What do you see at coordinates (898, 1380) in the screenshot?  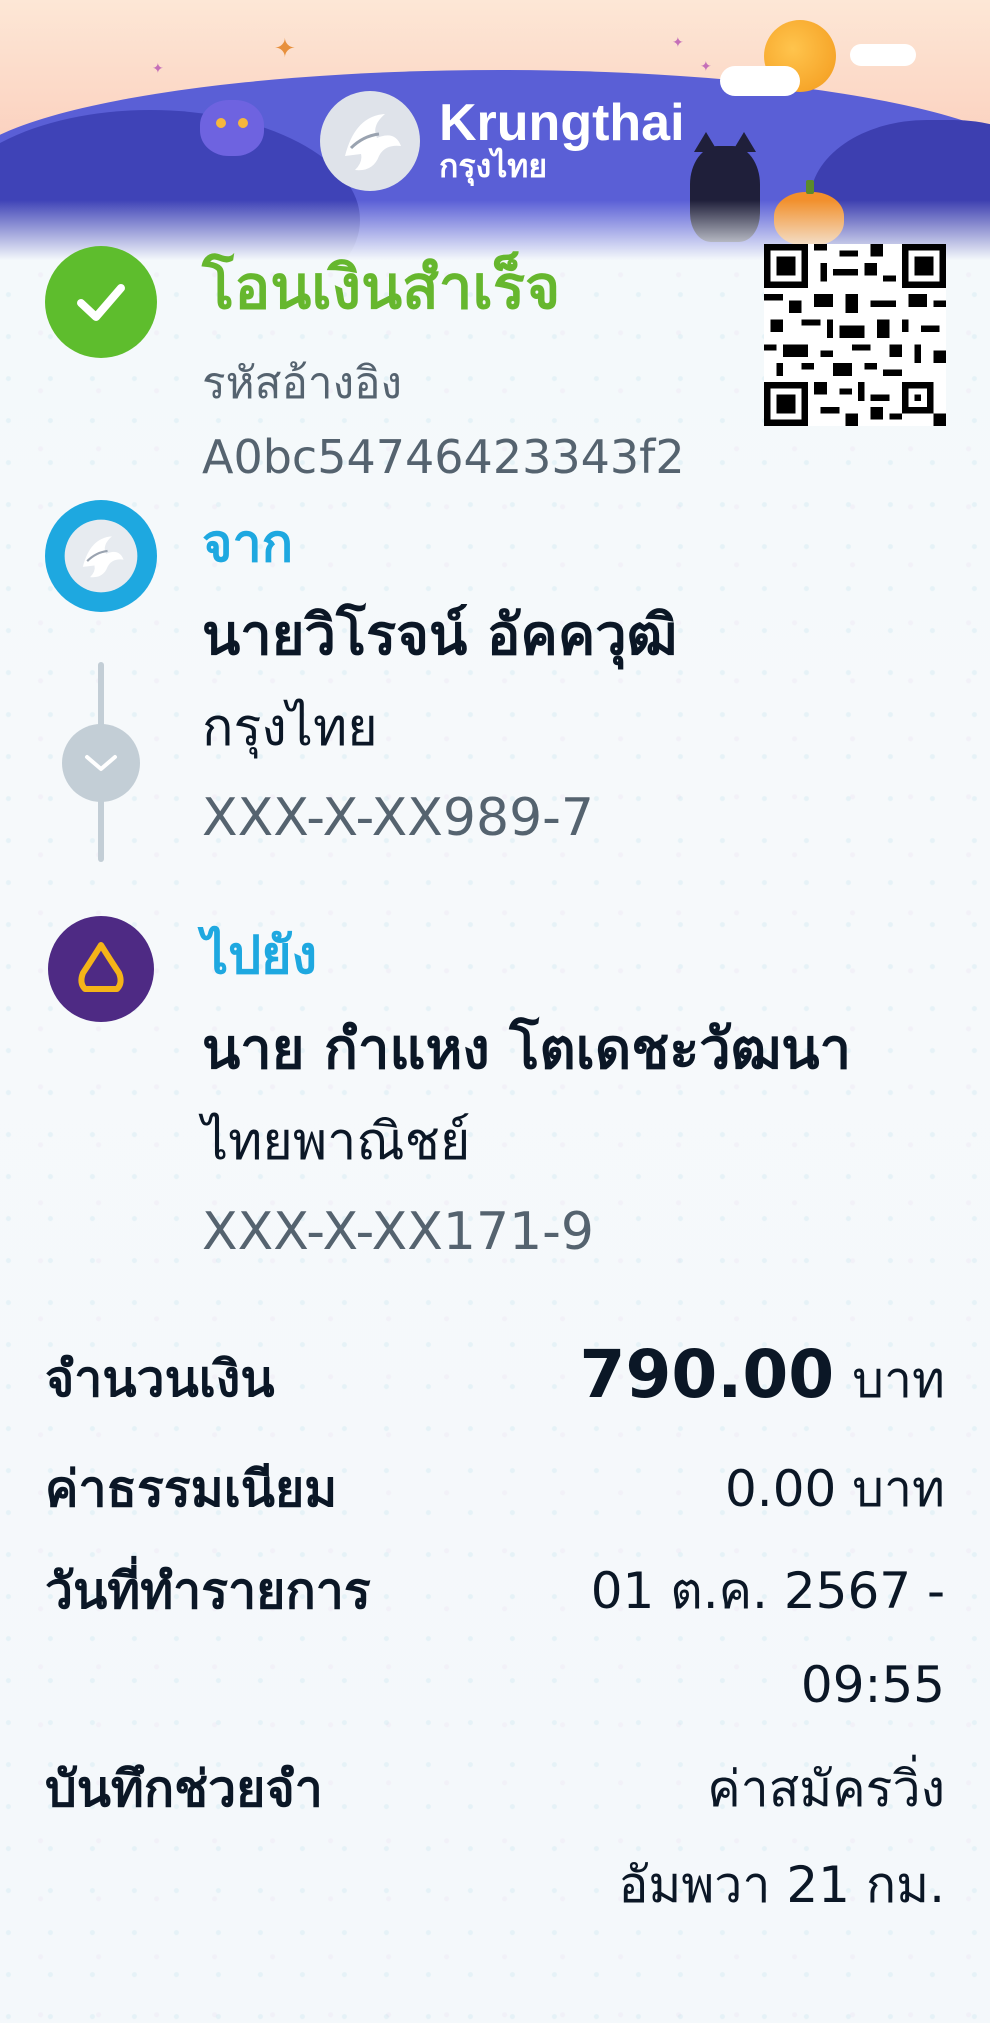 I see `amount-unit: บาท` at bounding box center [898, 1380].